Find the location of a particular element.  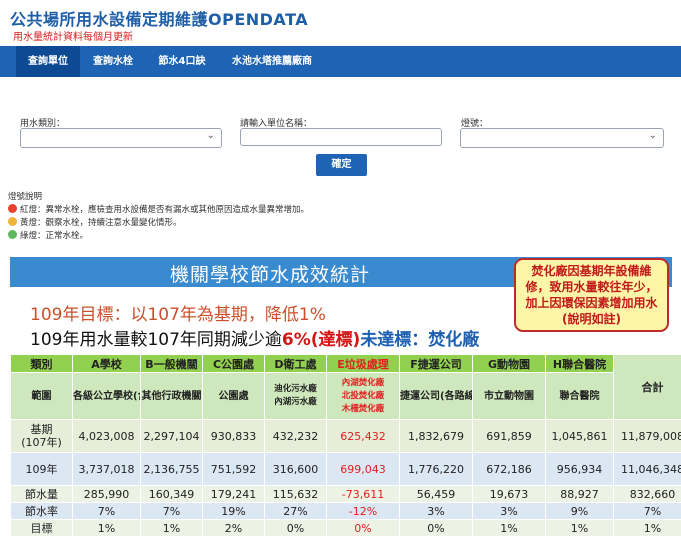

confirm-button: 確定 is located at coordinates (341, 165).